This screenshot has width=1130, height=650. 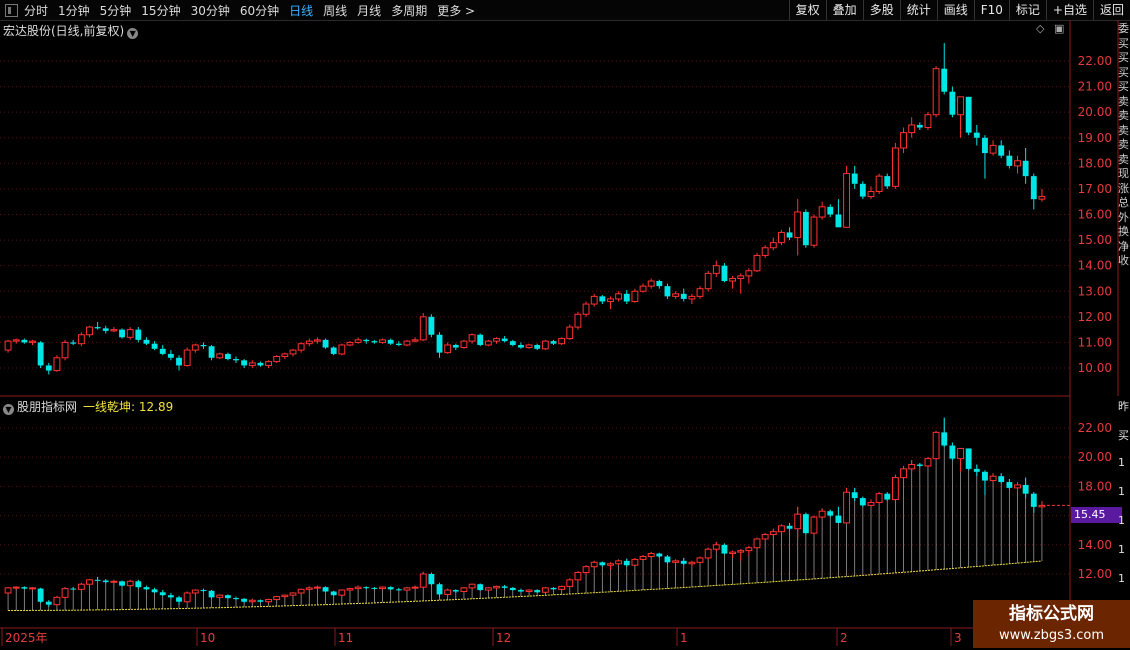 What do you see at coordinates (1123, 202) in the screenshot?
I see `quote-label: 总` at bounding box center [1123, 202].